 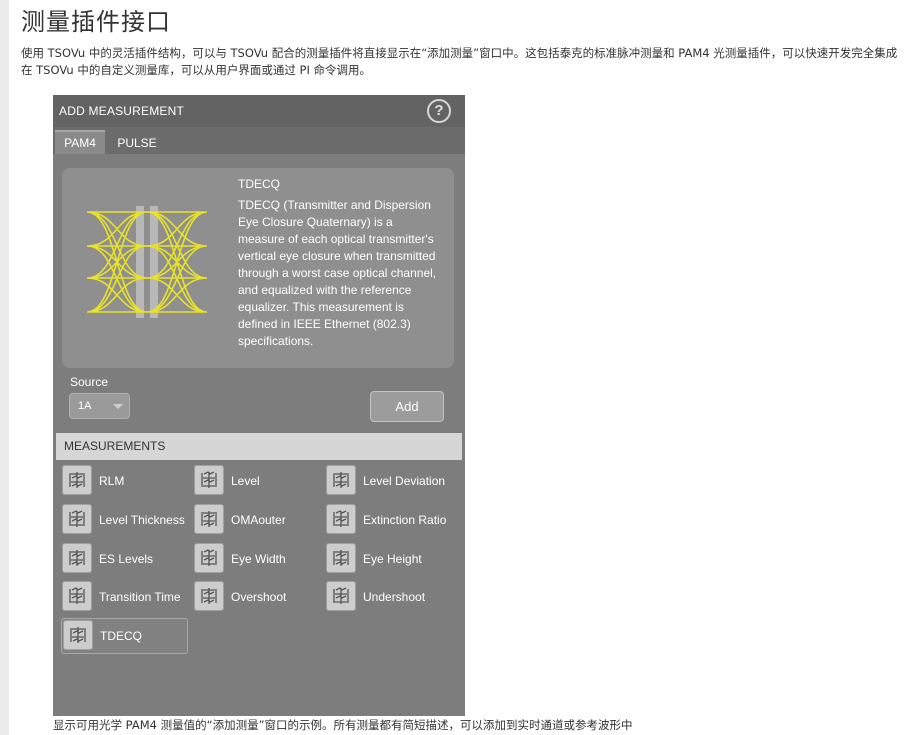 I want to click on measurement-label: OMAouter, so click(x=258, y=519).